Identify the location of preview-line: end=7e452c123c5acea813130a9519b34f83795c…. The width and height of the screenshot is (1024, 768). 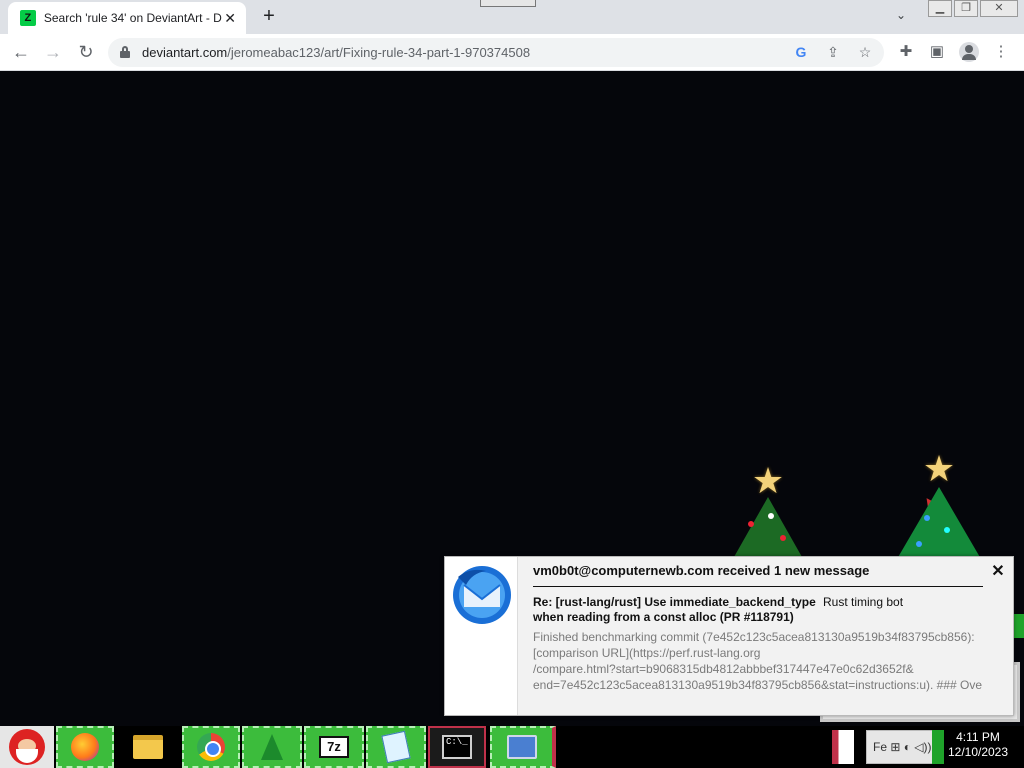
(758, 685).